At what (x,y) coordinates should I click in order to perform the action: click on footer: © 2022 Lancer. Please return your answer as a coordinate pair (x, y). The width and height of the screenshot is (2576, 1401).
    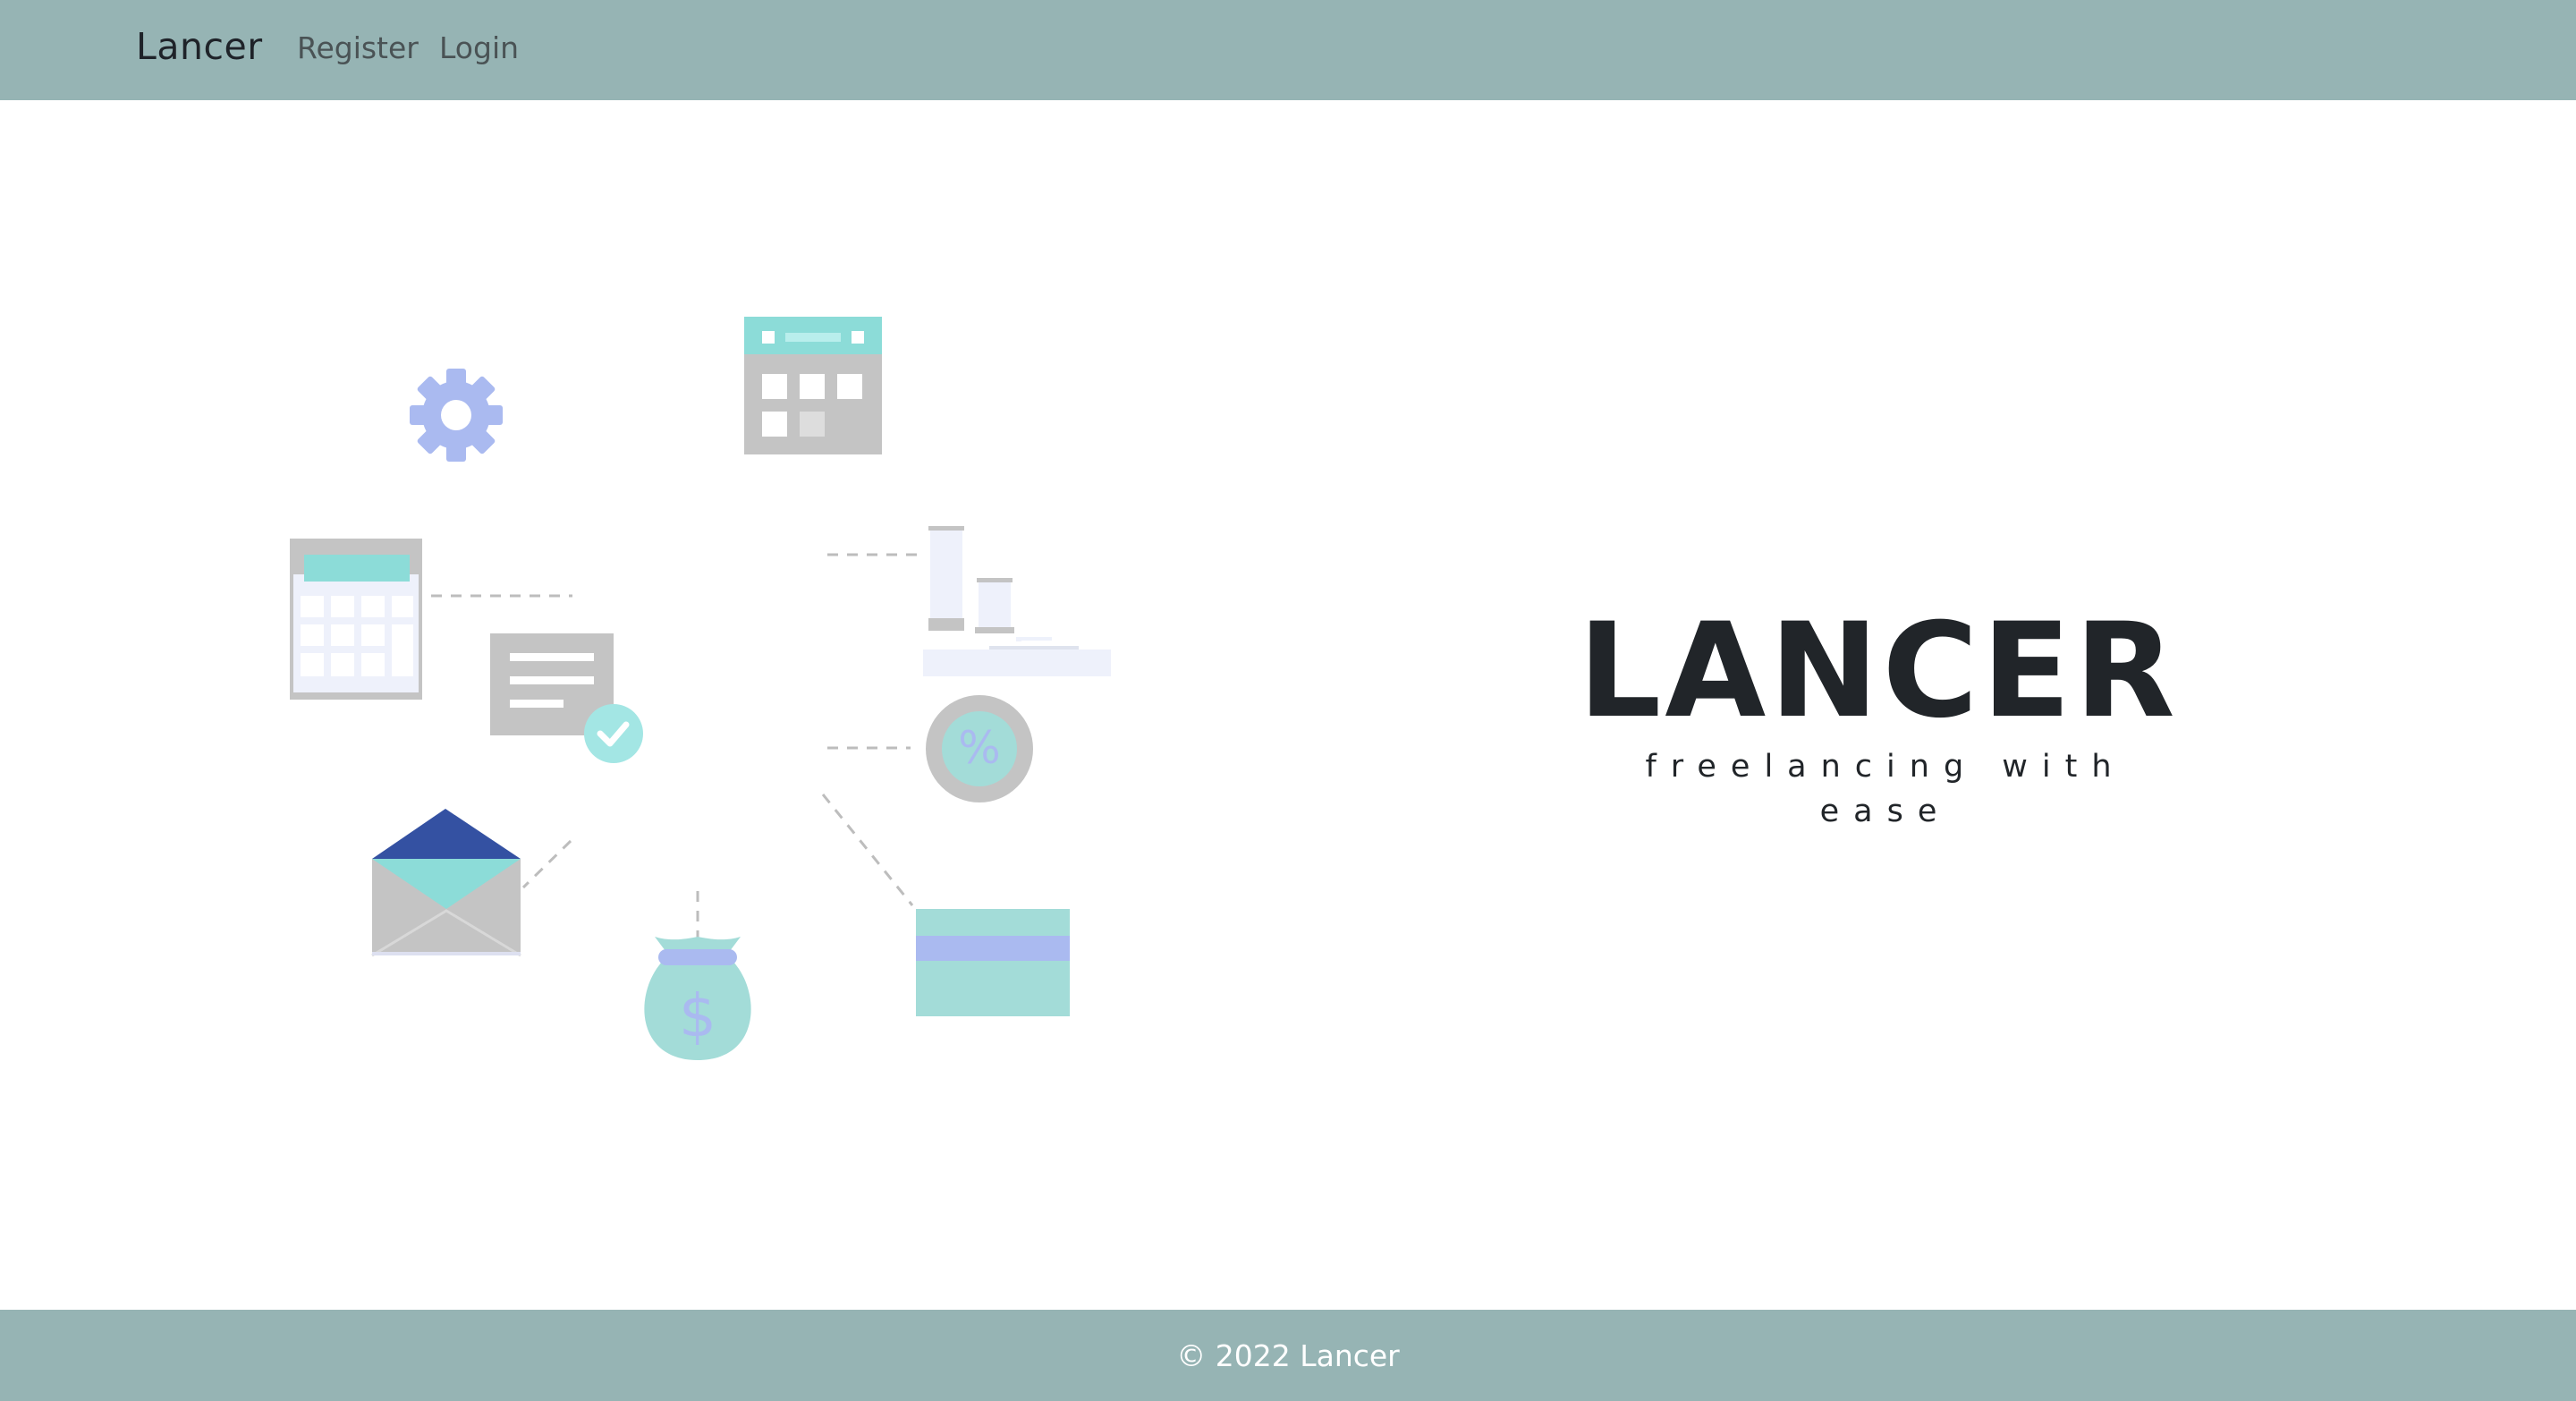
    Looking at the image, I should click on (1288, 1355).